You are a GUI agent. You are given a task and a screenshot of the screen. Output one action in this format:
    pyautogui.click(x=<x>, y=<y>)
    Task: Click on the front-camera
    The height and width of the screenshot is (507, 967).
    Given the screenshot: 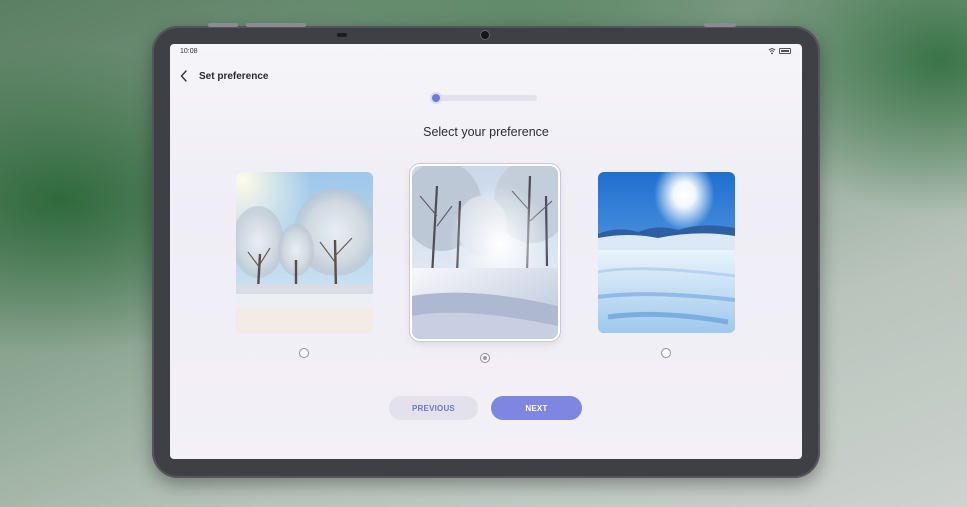 What is the action you would take?
    pyautogui.click(x=485, y=35)
    